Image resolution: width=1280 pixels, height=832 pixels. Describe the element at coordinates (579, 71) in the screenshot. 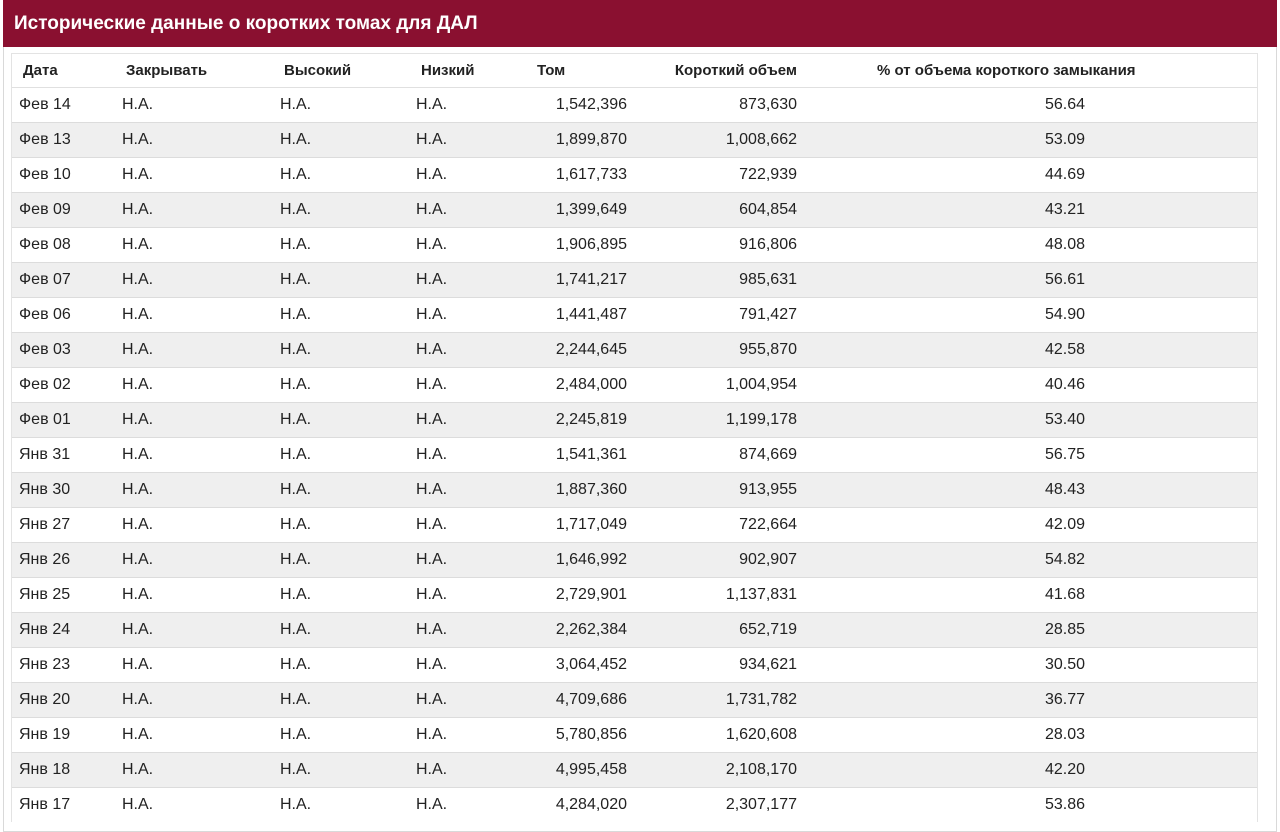

I see `header-volume: Том` at that location.